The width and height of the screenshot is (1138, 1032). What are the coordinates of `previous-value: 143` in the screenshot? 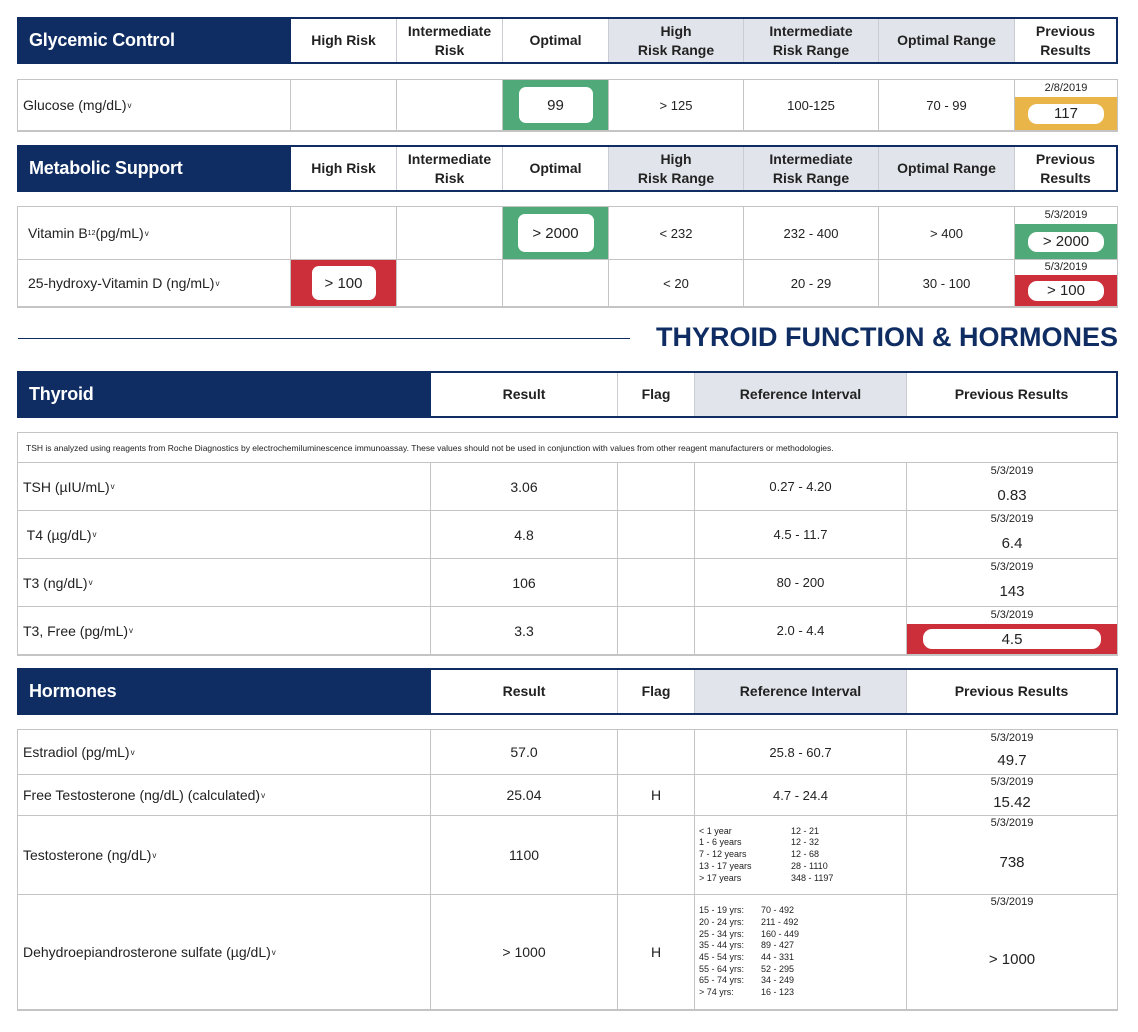 It's located at (1012, 591).